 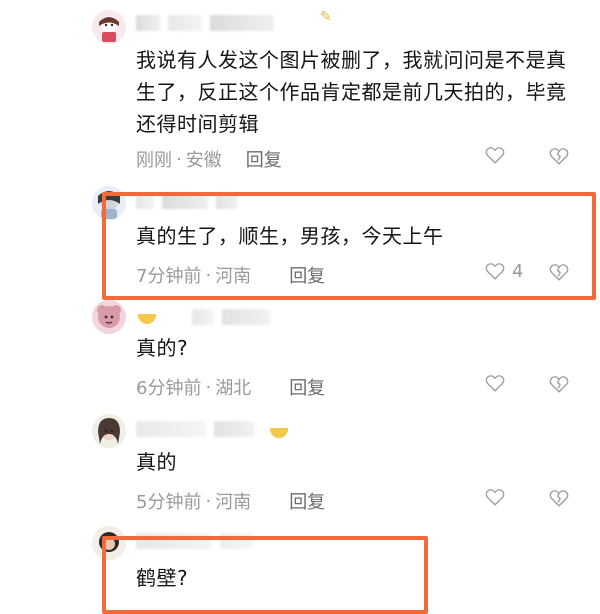 What do you see at coordinates (169, 388) in the screenshot?
I see `comment-time: 6分钟前` at bounding box center [169, 388].